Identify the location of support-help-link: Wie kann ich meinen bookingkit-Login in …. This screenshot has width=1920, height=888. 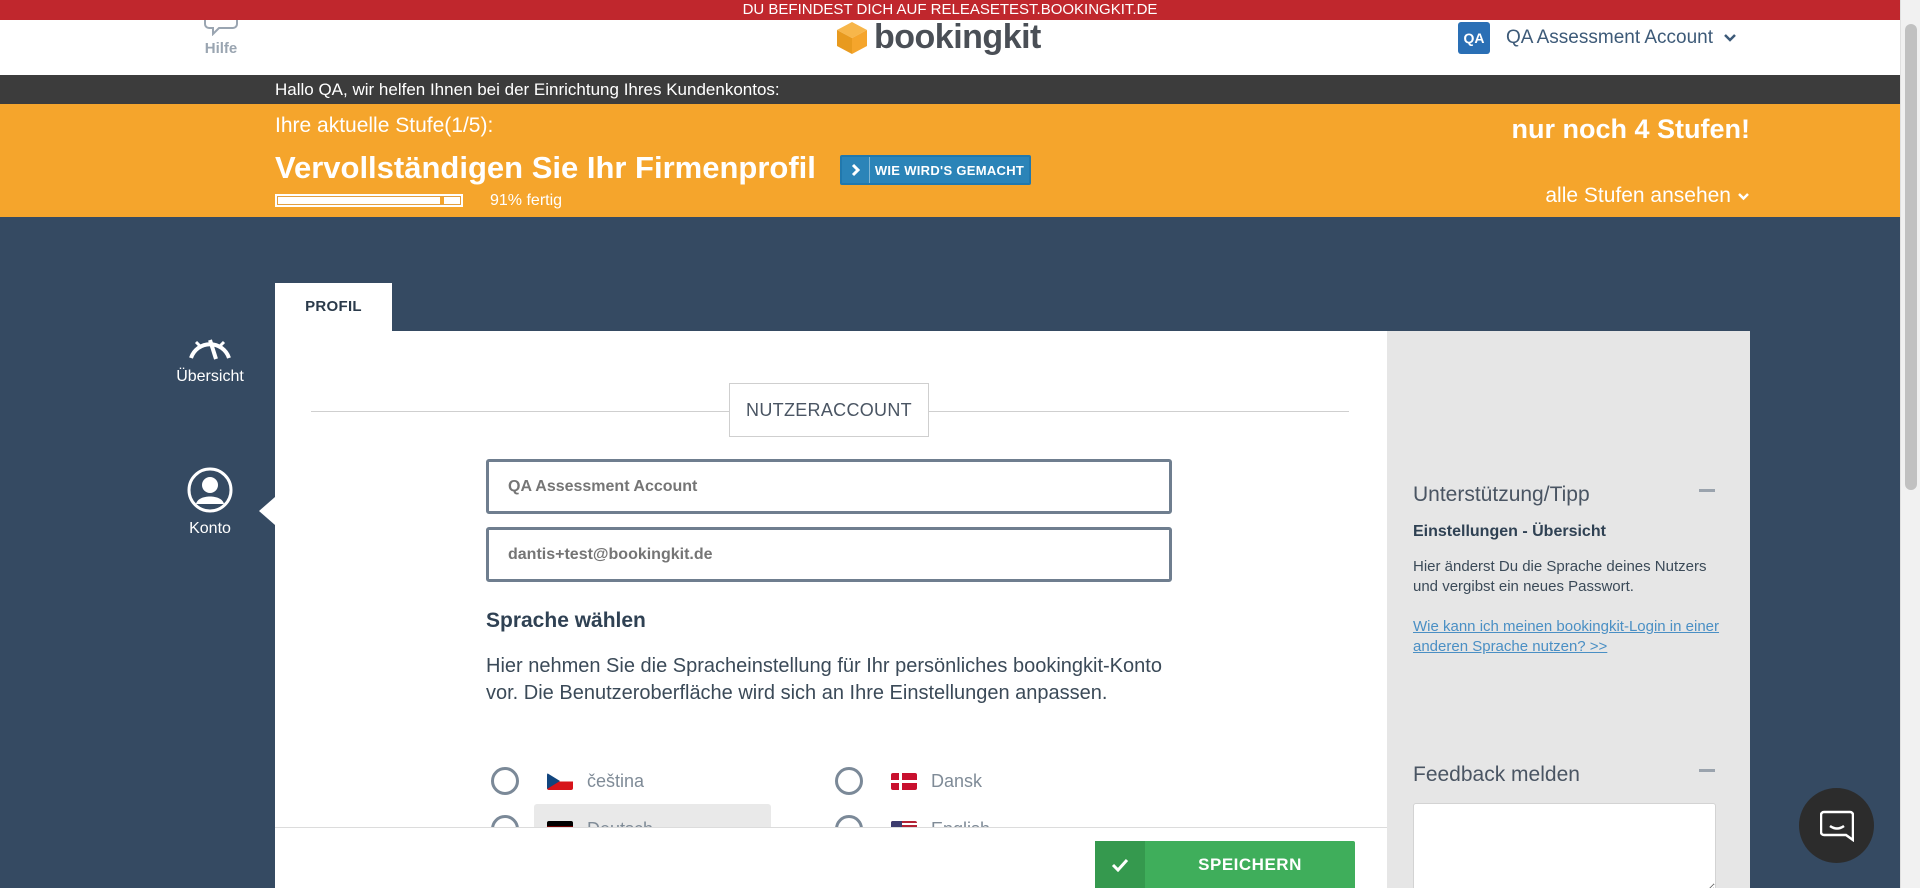
(1568, 637).